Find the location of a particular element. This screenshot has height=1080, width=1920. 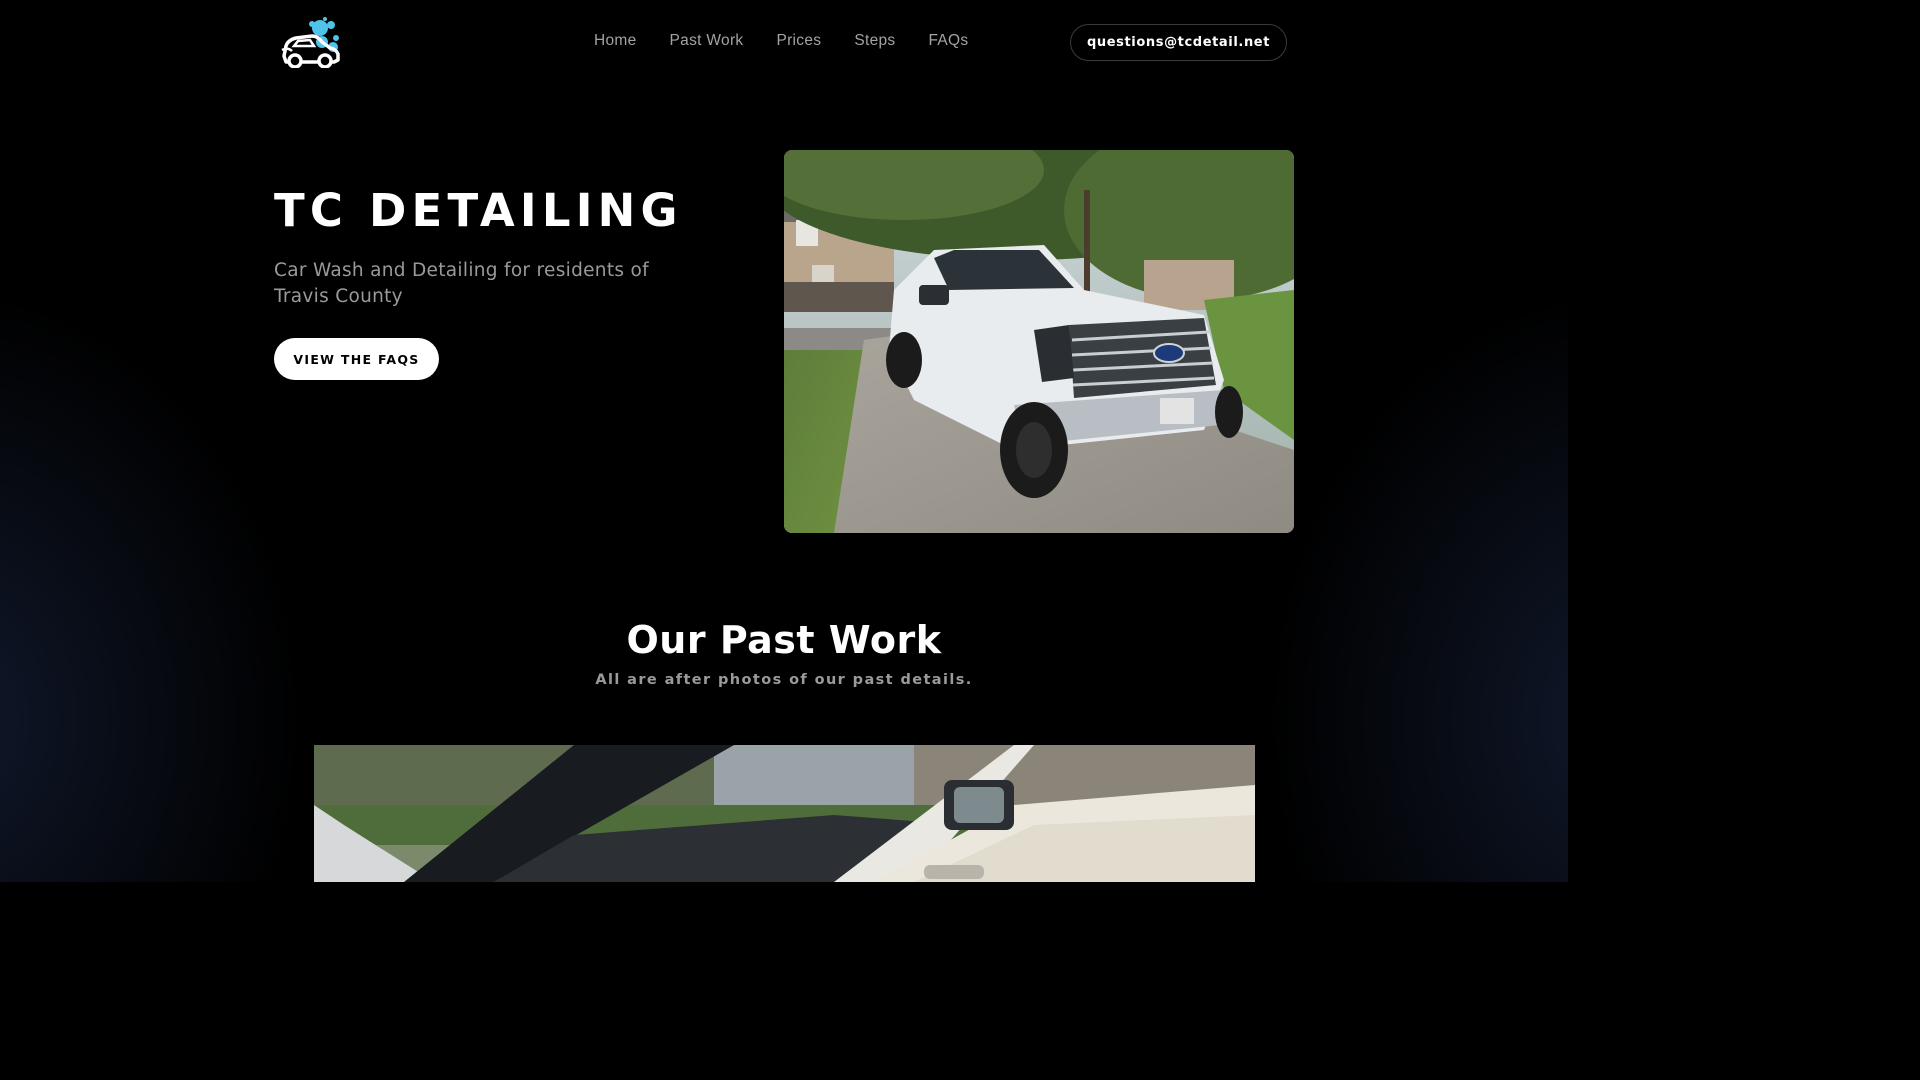

car-interior-photo is located at coordinates (784, 813).